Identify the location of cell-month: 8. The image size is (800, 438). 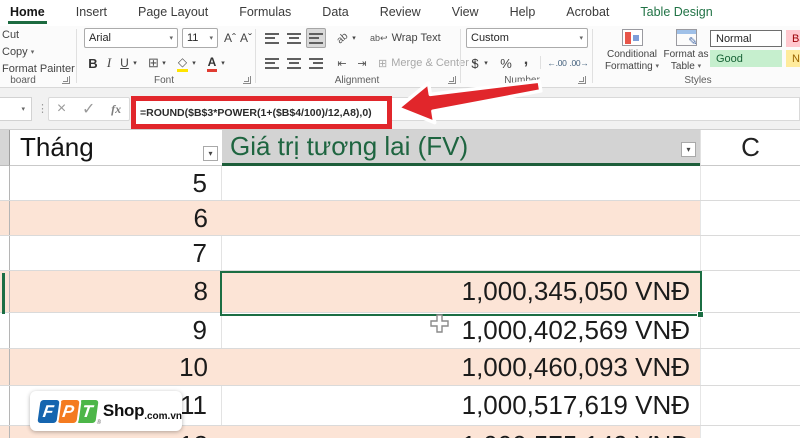
(116, 291).